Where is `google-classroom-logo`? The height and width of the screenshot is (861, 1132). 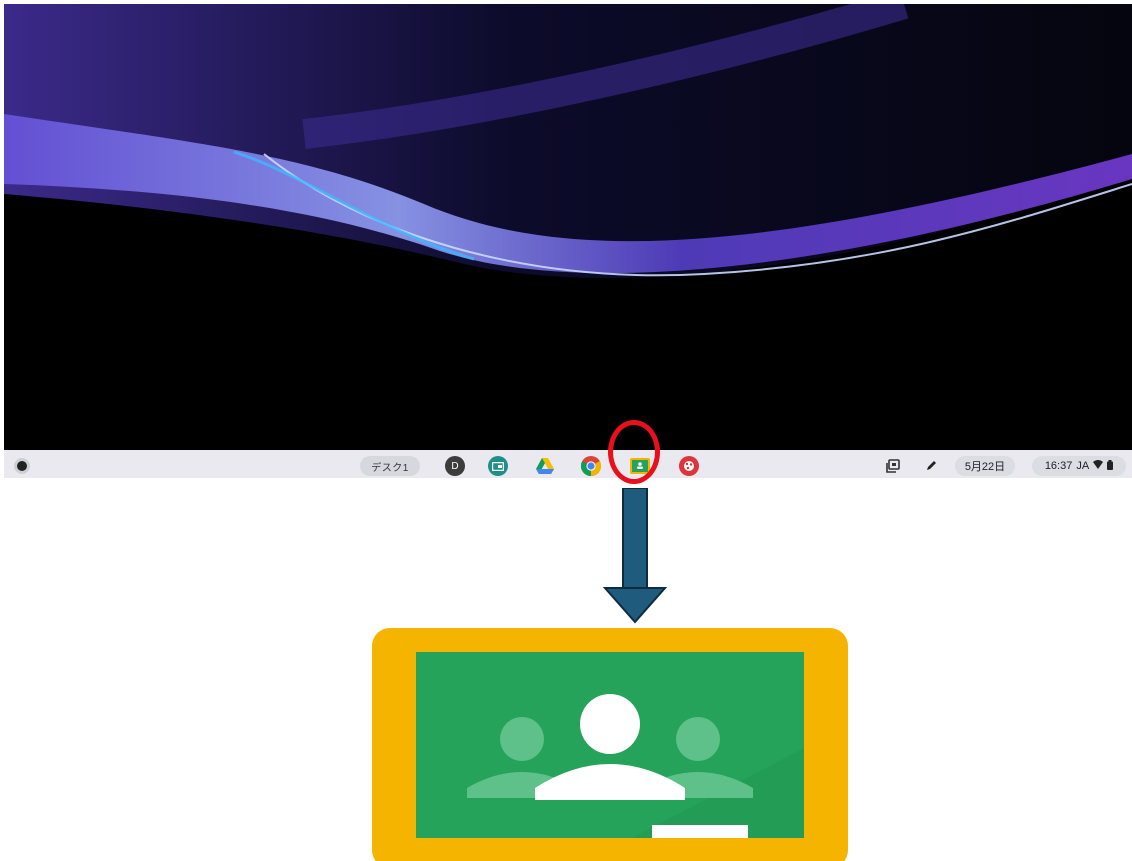 google-classroom-logo is located at coordinates (610, 744).